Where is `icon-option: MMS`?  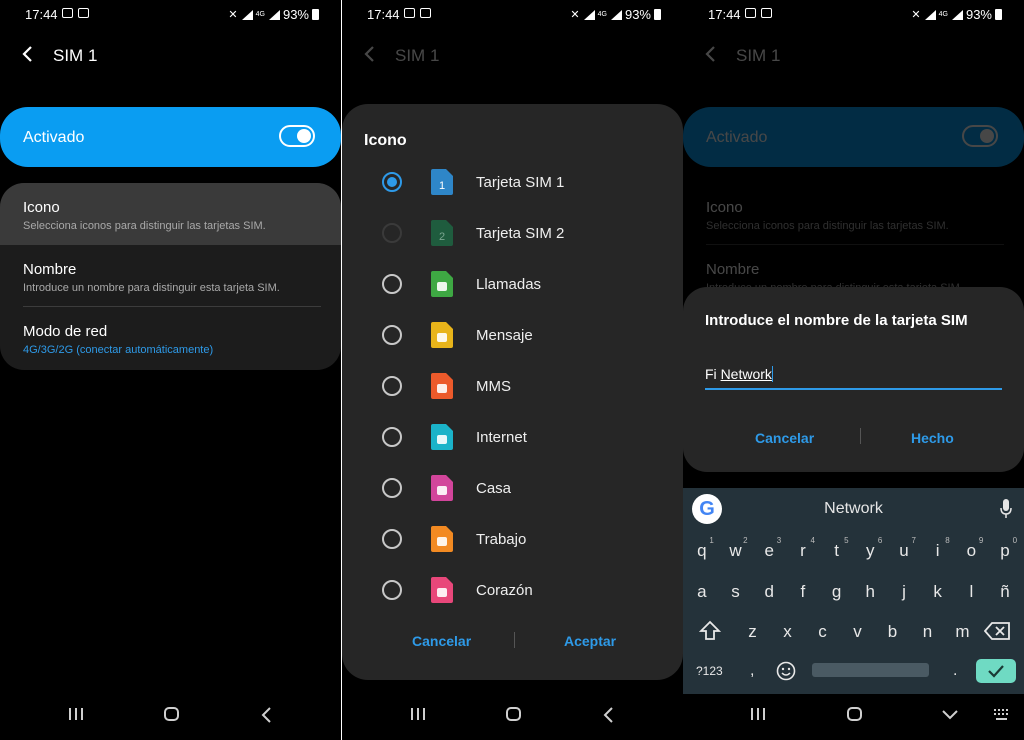 icon-option: MMS is located at coordinates (512, 387).